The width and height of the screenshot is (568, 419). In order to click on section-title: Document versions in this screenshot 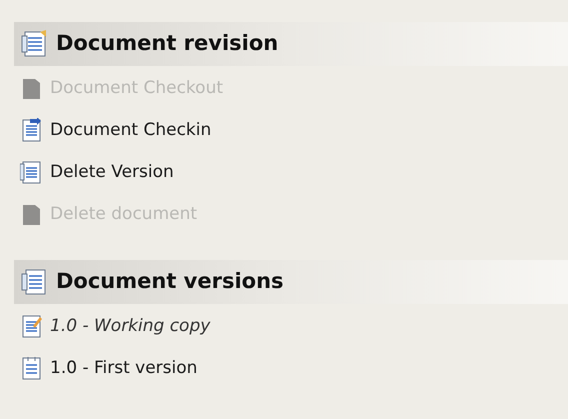, I will do `click(170, 282)`.